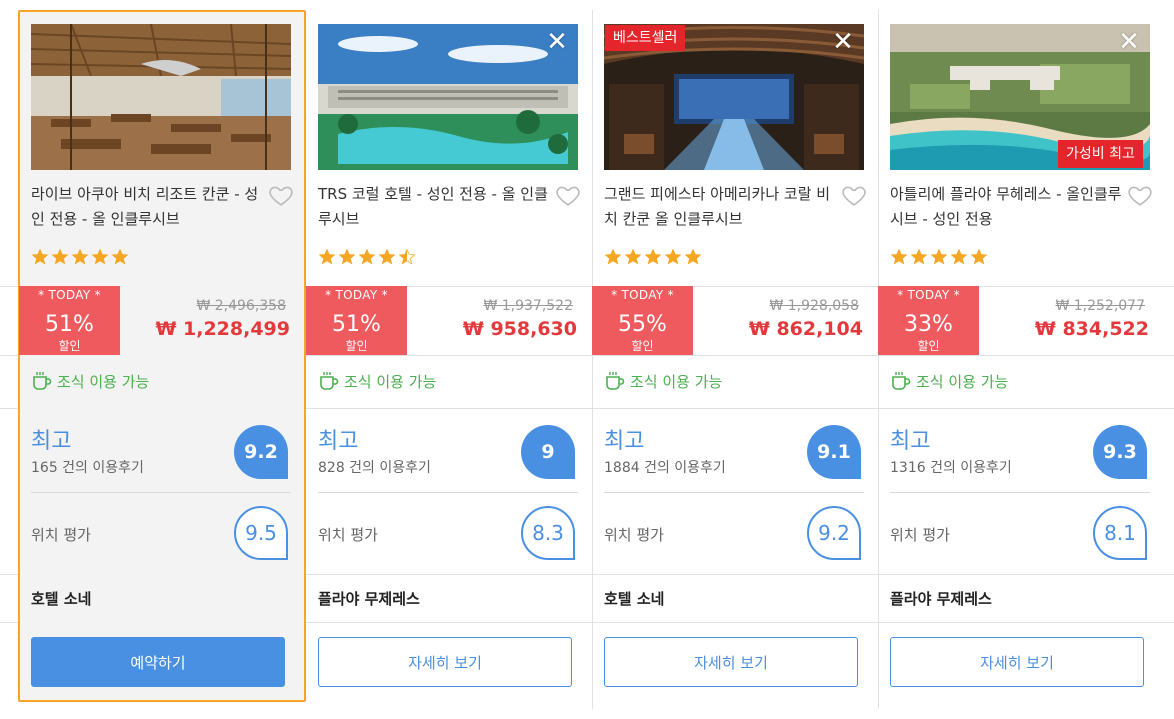 This screenshot has width=1174, height=719. I want to click on review-count: 828 건의 이용후기, so click(374, 467).